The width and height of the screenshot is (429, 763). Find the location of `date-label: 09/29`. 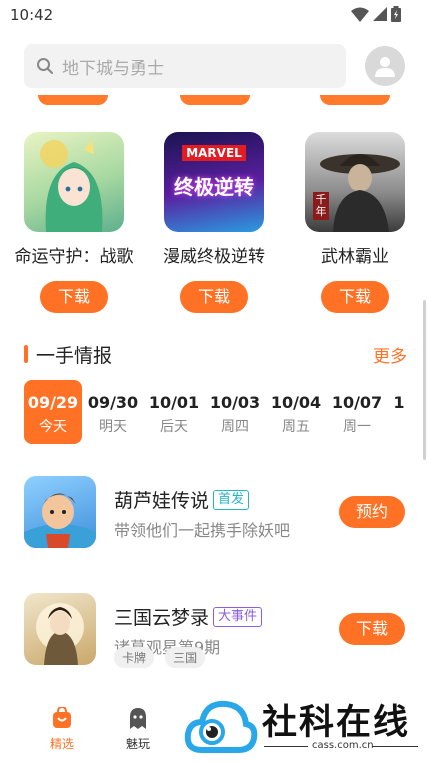

date-label: 09/29 is located at coordinates (53, 402).